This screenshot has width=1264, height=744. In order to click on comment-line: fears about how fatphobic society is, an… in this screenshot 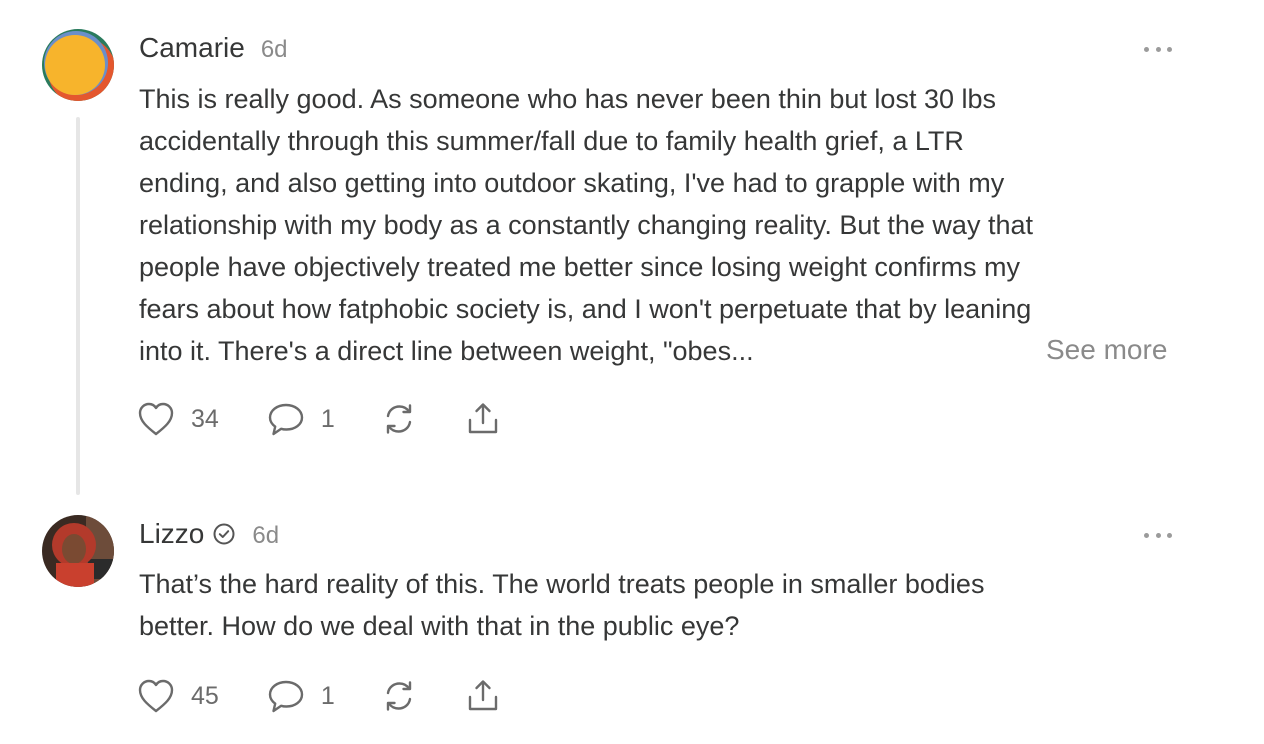, I will do `click(585, 309)`.